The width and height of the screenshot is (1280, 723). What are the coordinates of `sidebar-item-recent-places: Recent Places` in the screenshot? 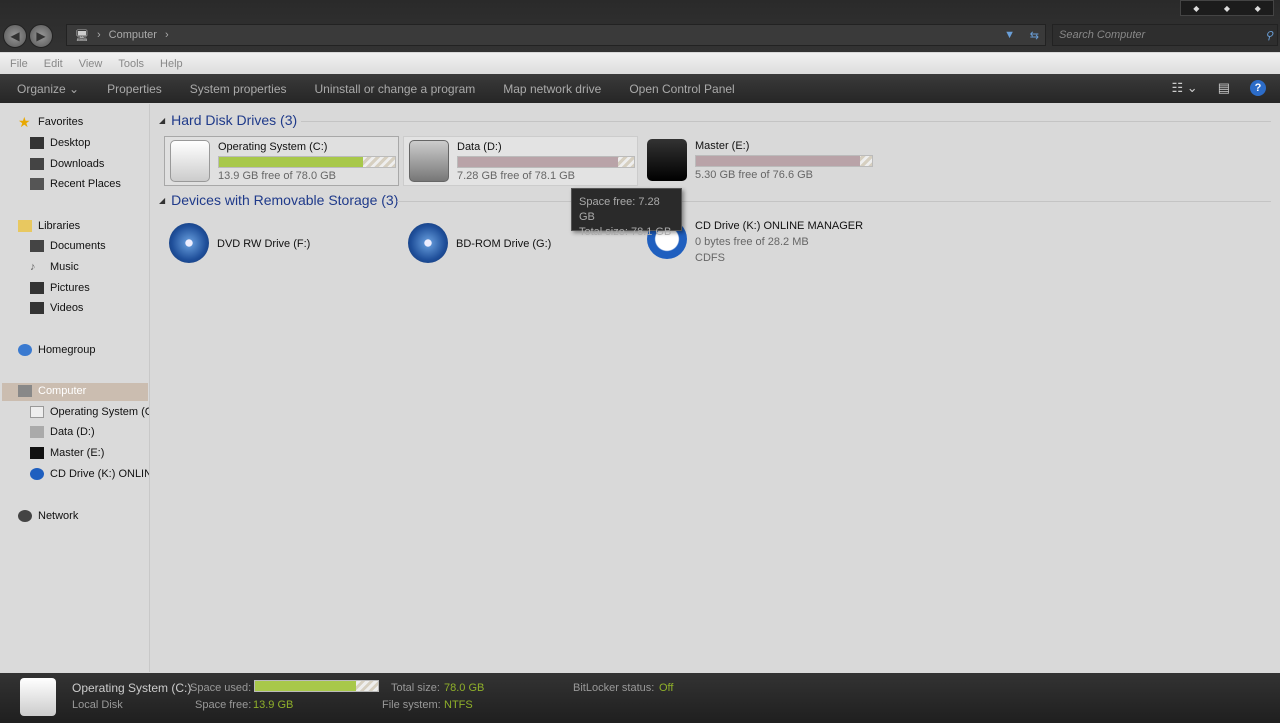 It's located at (89, 184).